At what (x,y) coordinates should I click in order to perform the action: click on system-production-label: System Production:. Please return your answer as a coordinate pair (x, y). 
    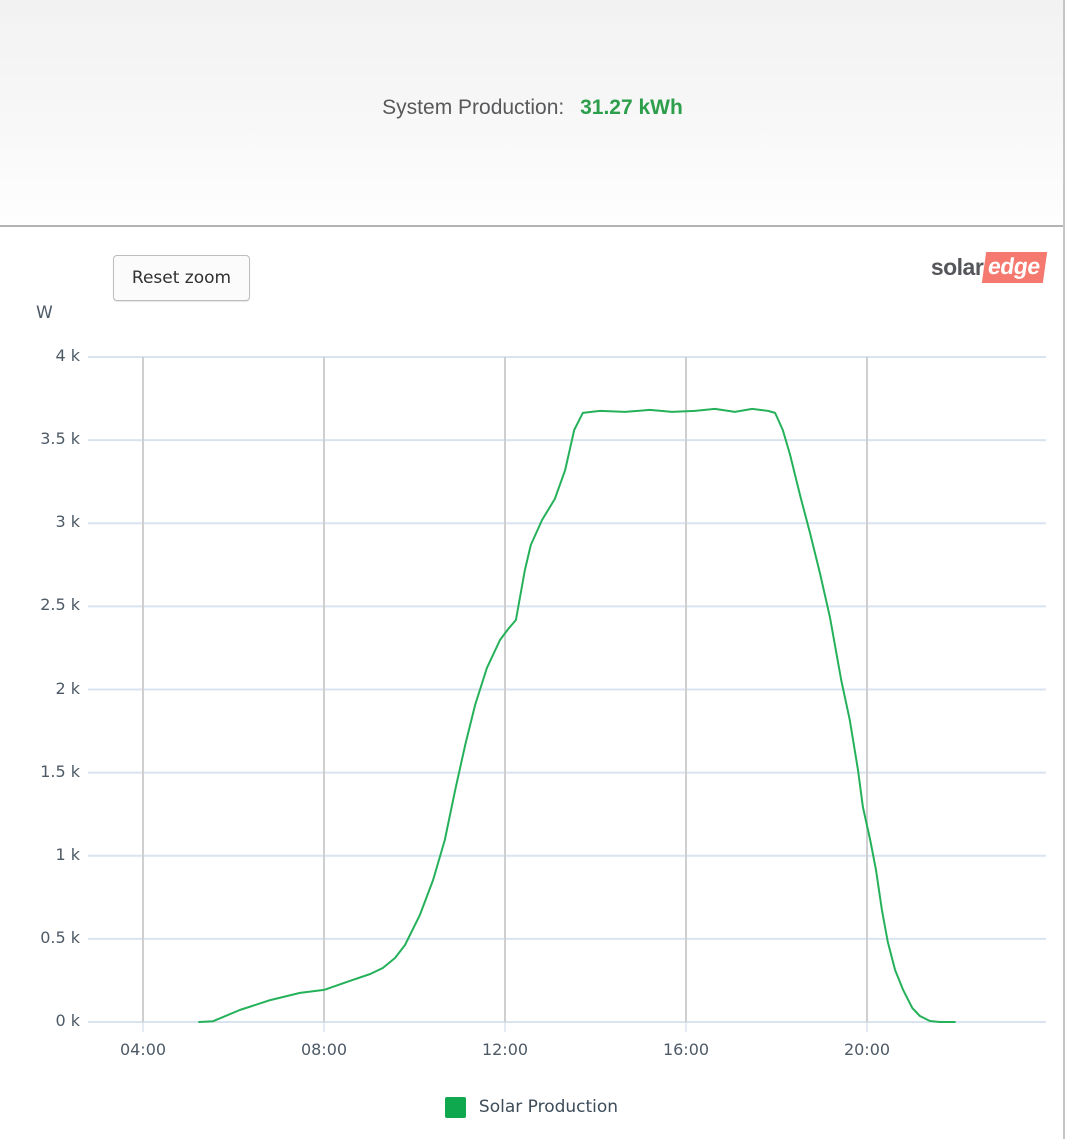
    Looking at the image, I should click on (473, 107).